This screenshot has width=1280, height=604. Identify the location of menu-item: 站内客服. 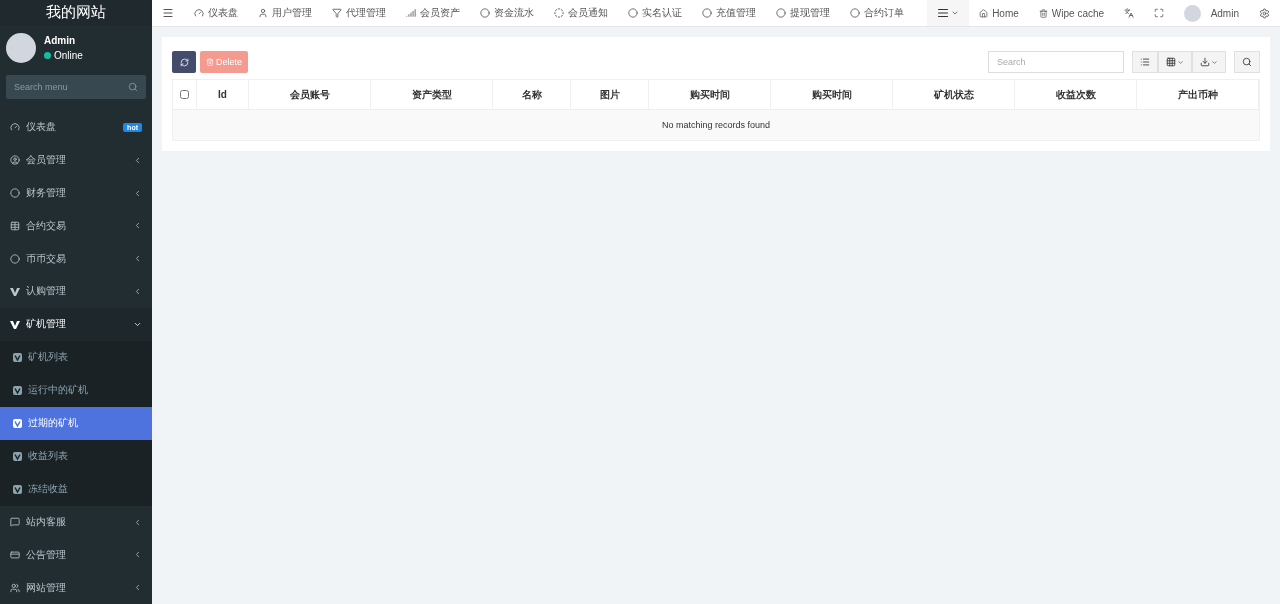
(76, 522).